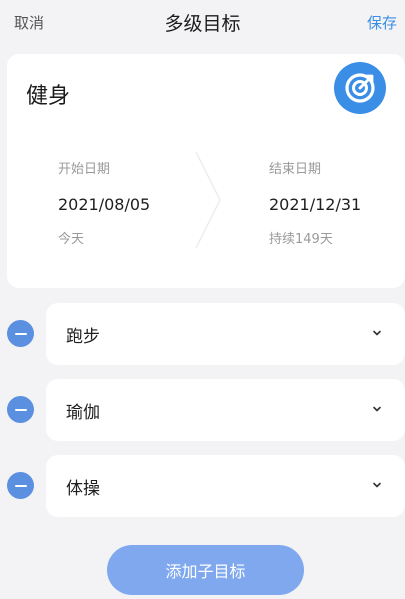 This screenshot has width=405, height=599. I want to click on nav-header: 取消 多级目标 保存, so click(202, 22).